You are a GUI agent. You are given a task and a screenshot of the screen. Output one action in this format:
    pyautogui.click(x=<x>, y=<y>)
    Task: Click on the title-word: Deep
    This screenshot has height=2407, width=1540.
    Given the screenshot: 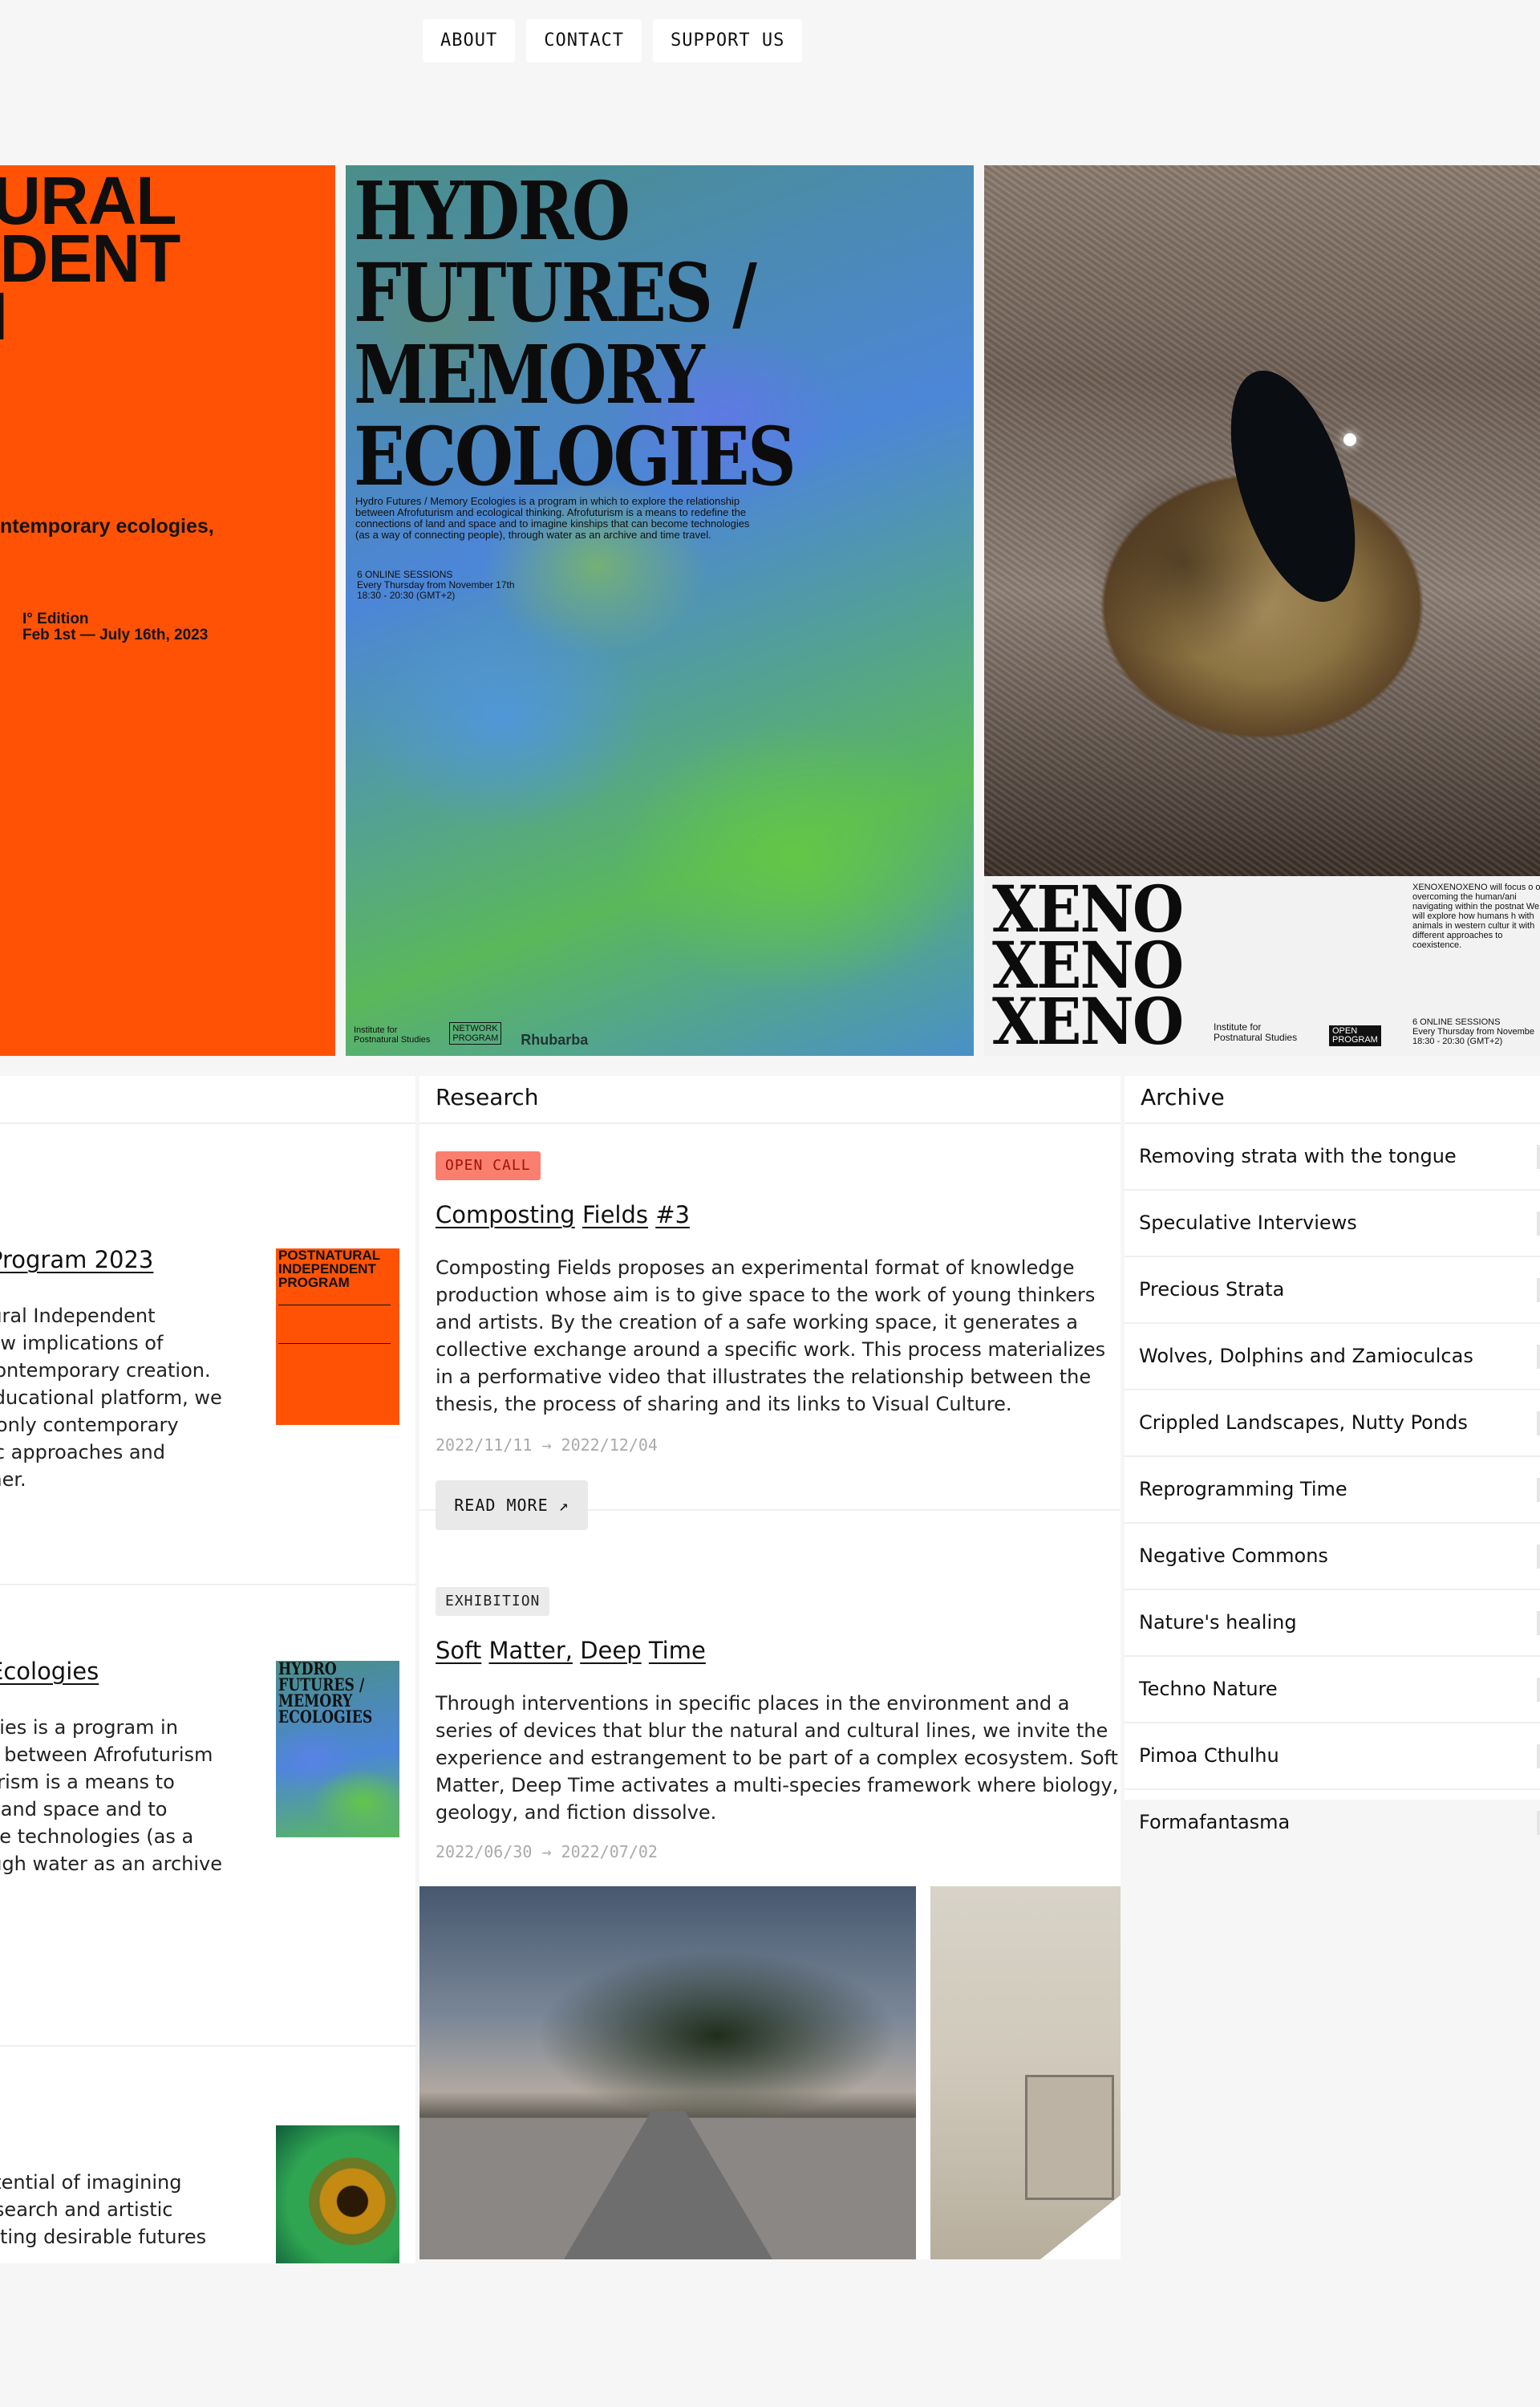 What is the action you would take?
    pyautogui.click(x=610, y=1651)
    